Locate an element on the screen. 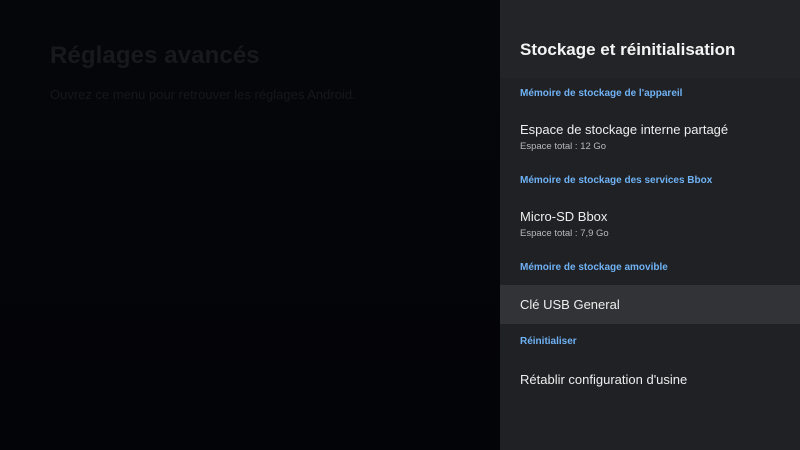 The image size is (800, 450). usb-key-title: Clé USB General is located at coordinates (570, 304).